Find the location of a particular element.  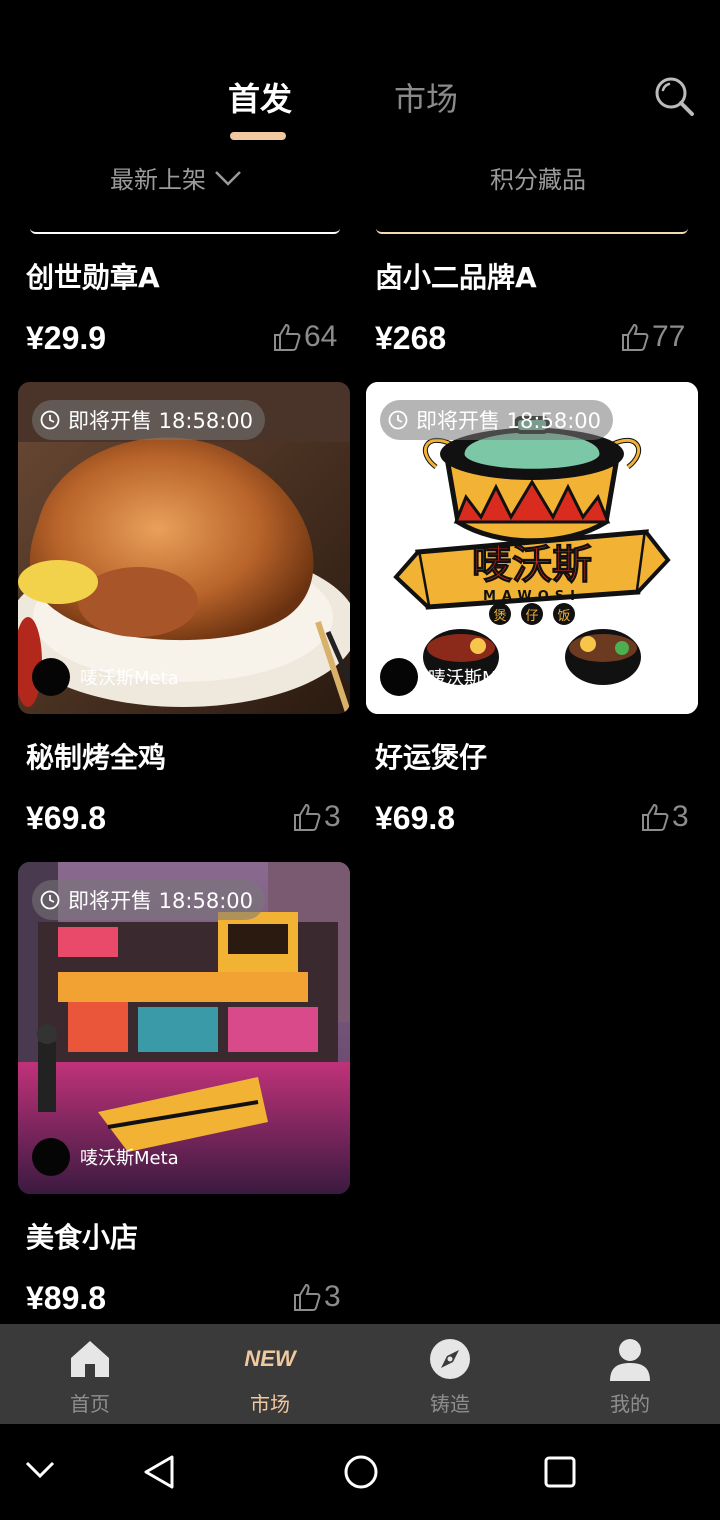

nav-item-home: 首页 is located at coordinates (90, 1374).